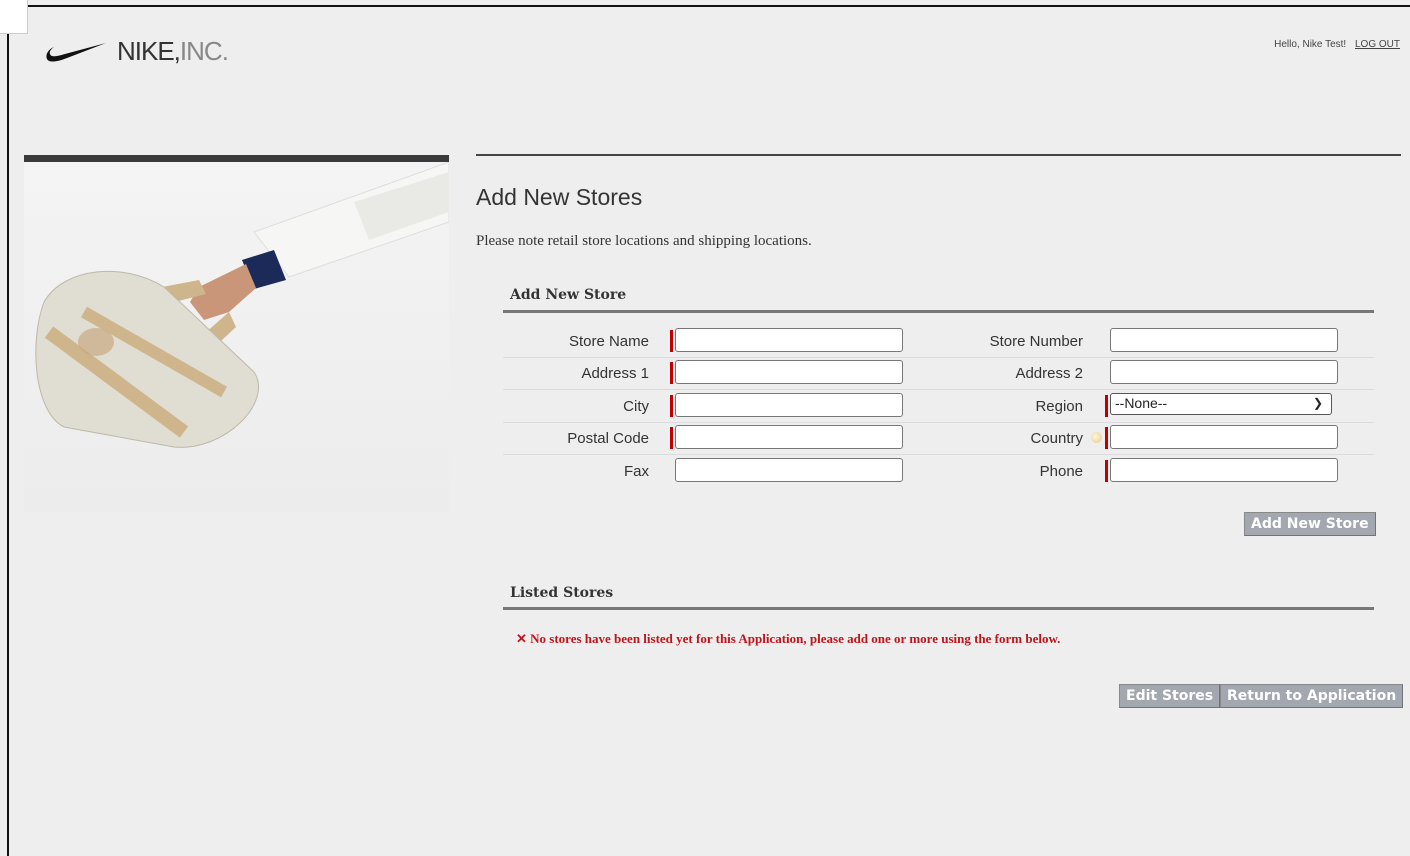 This screenshot has height=856, width=1410. I want to click on swoosh-icon, so click(76, 52).